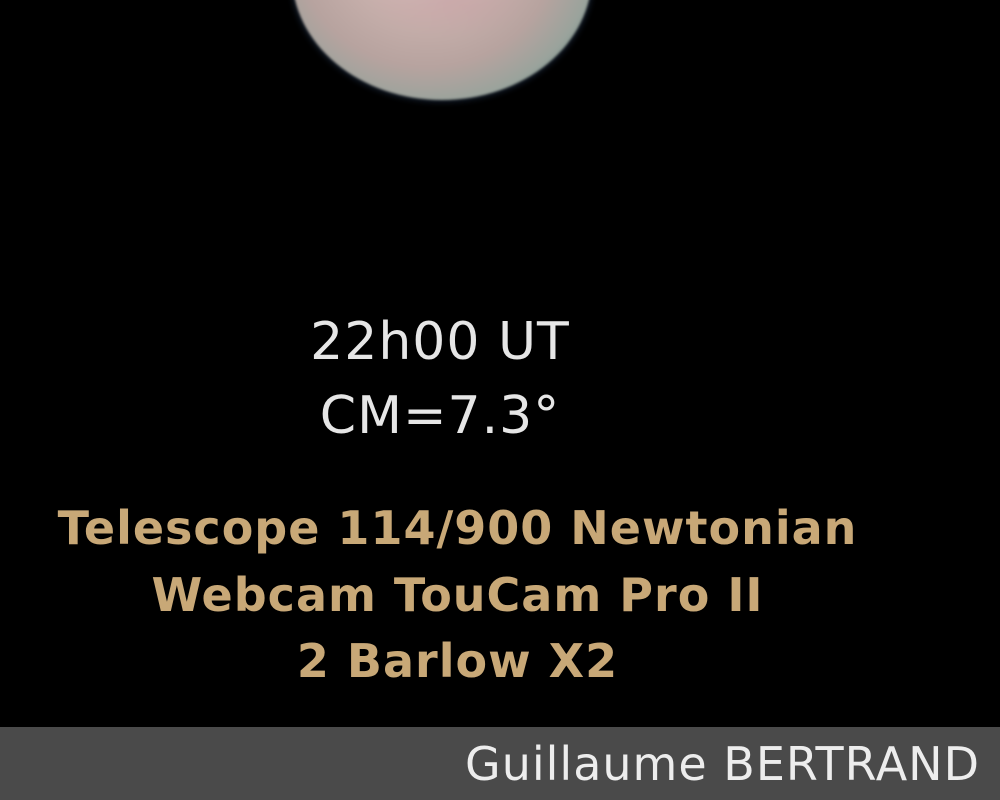 This screenshot has height=800, width=1000. I want to click on observation-time: 22h00 UT, so click(440, 342).